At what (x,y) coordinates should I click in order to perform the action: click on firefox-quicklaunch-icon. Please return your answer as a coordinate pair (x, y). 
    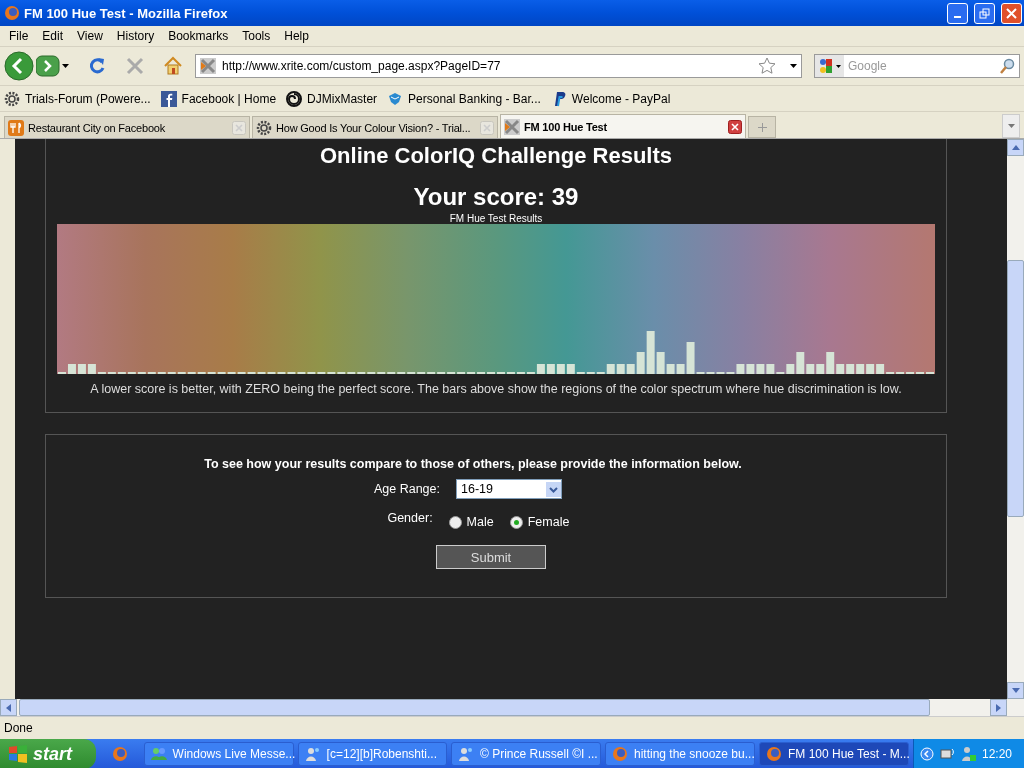
    Looking at the image, I should click on (119, 754).